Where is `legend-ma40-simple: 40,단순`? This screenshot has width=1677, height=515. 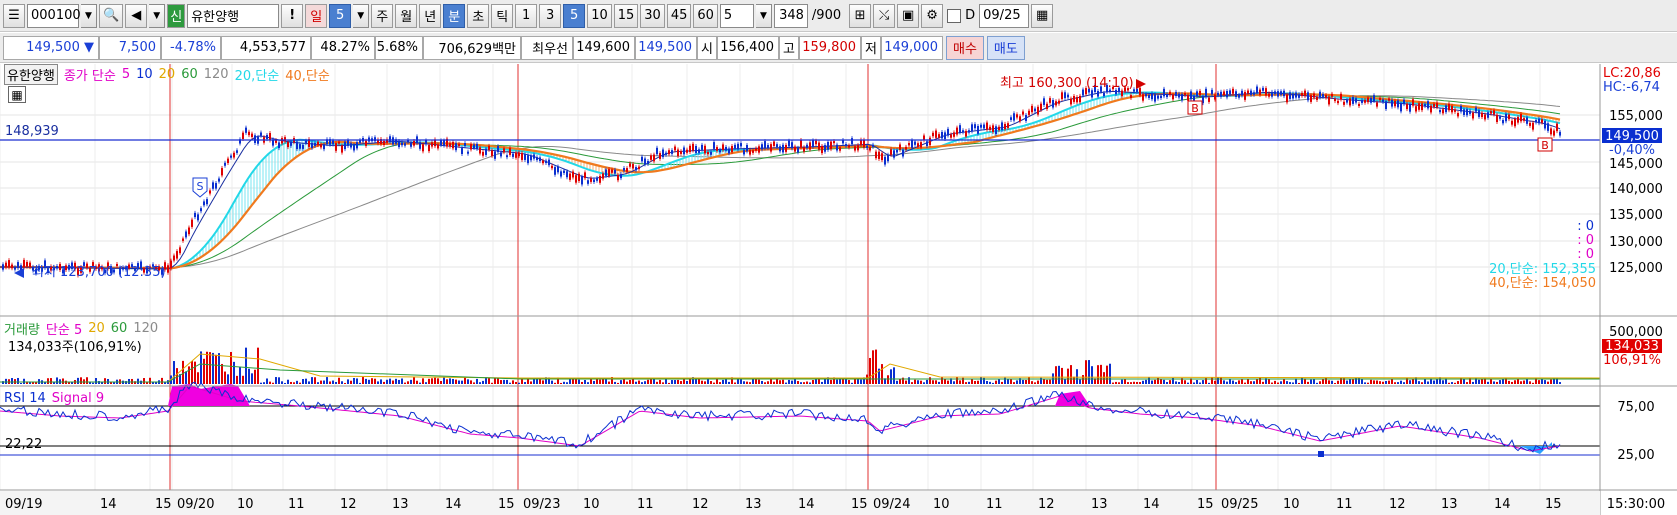 legend-ma40-simple: 40,단순 is located at coordinates (307, 76).